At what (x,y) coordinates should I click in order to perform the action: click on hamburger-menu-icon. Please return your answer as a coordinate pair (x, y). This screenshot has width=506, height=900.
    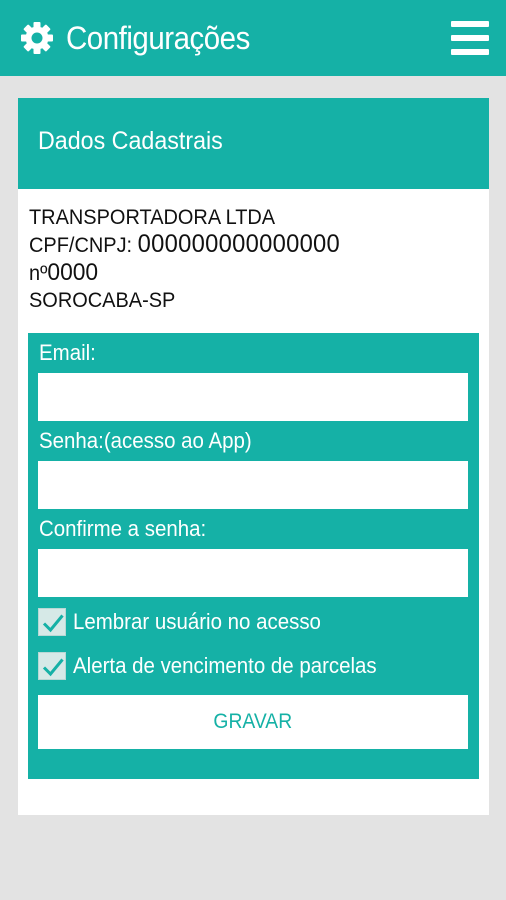
    Looking at the image, I should click on (470, 38).